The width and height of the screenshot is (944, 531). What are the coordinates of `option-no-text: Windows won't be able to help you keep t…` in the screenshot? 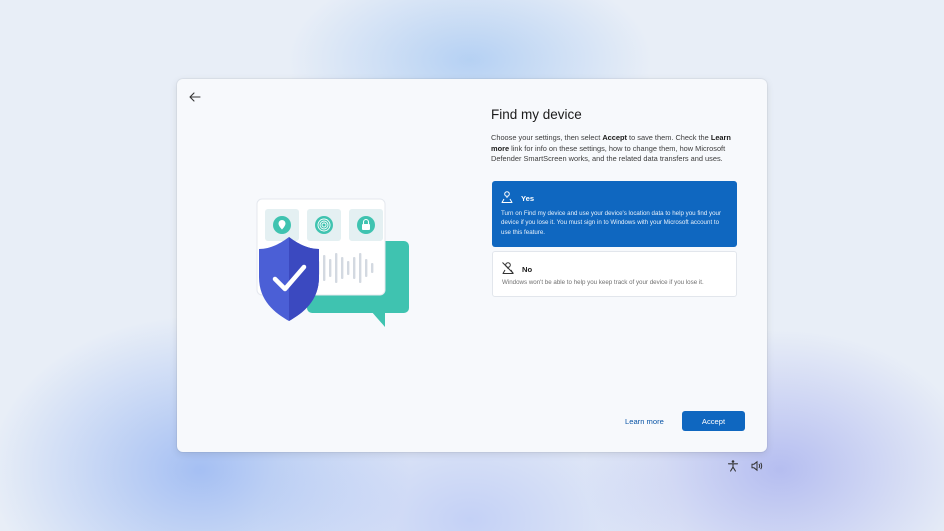 It's located at (603, 282).